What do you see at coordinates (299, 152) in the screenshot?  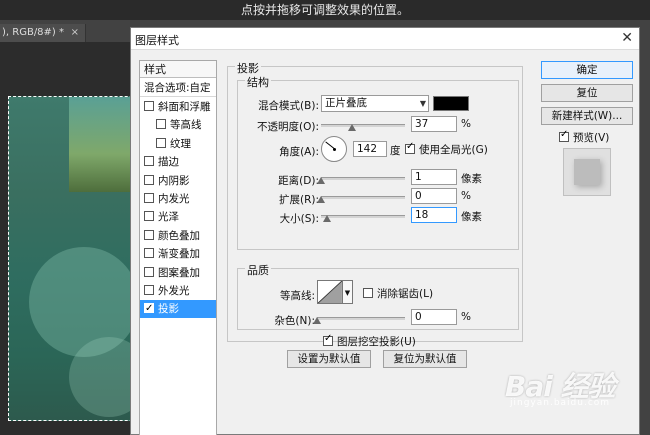 I see `angle-label: 角度(A):` at bounding box center [299, 152].